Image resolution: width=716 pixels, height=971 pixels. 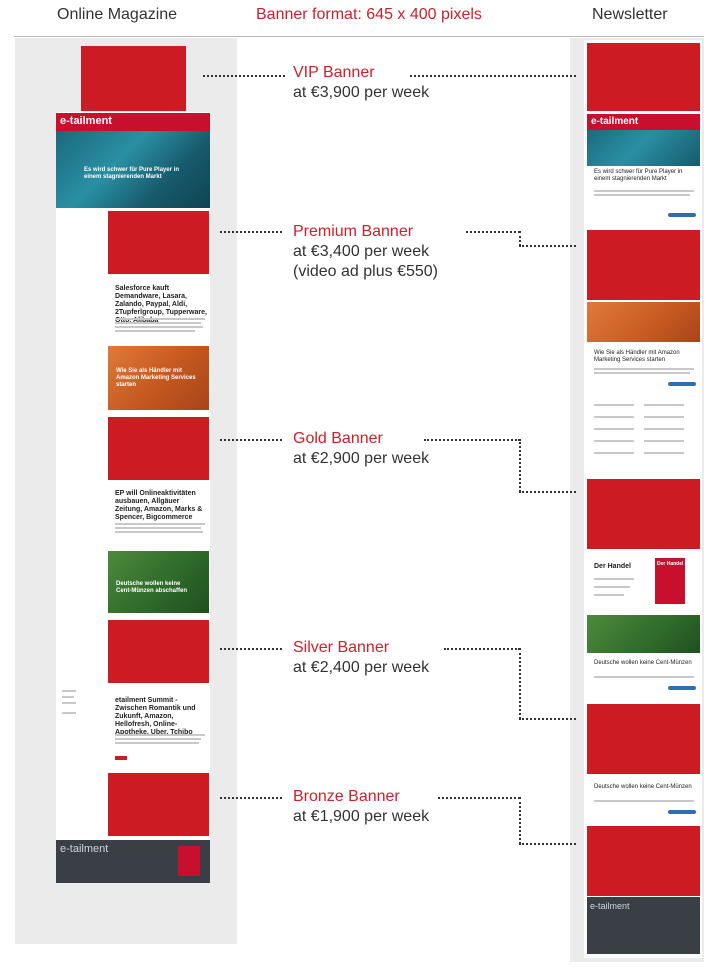 I want to click on newsletter-hero-image, so click(x=643, y=148).